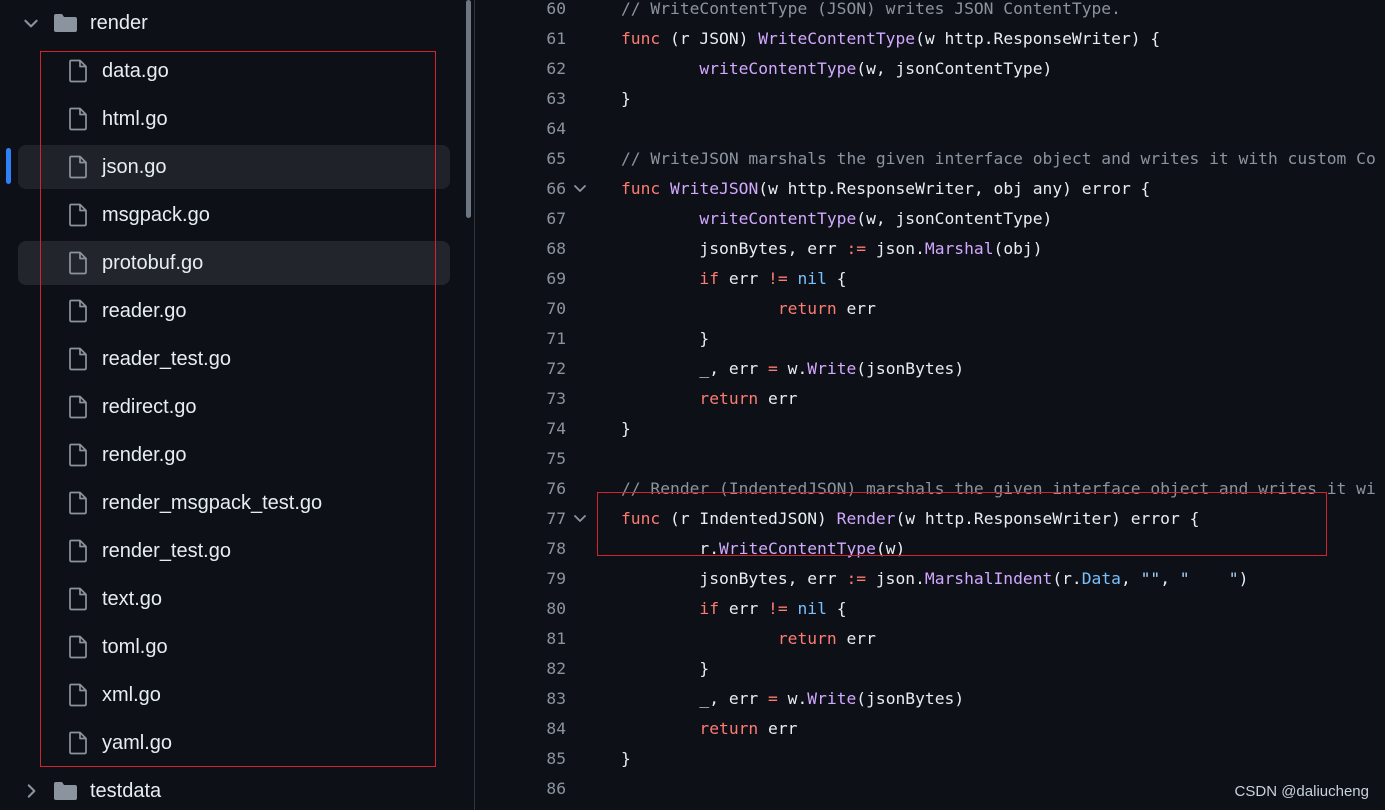  What do you see at coordinates (533, 98) in the screenshot?
I see `line-number: 63` at bounding box center [533, 98].